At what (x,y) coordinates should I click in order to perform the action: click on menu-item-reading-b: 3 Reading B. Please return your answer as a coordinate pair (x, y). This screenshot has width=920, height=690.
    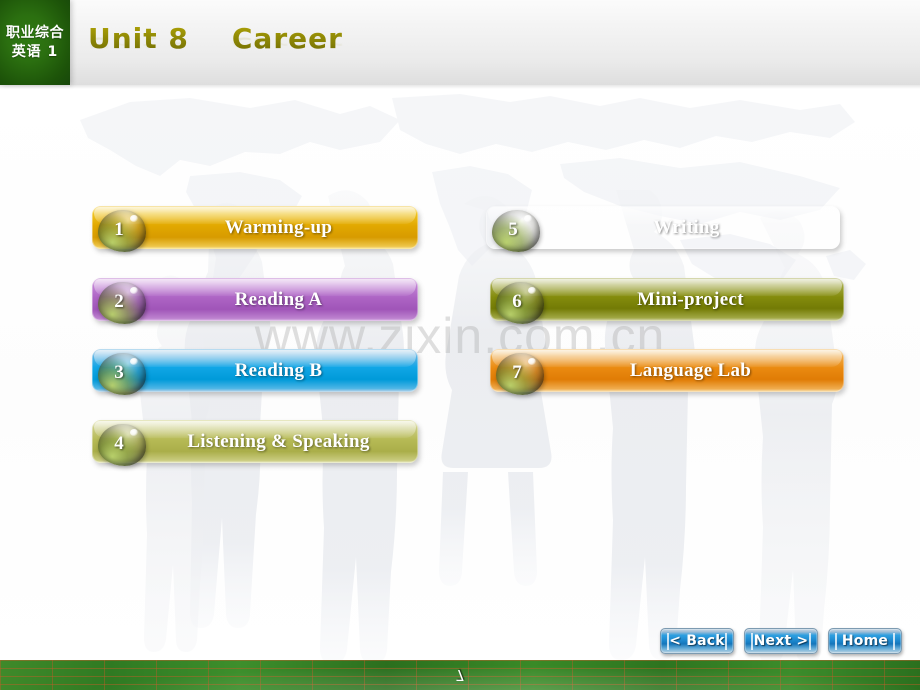
    Looking at the image, I should click on (255, 372).